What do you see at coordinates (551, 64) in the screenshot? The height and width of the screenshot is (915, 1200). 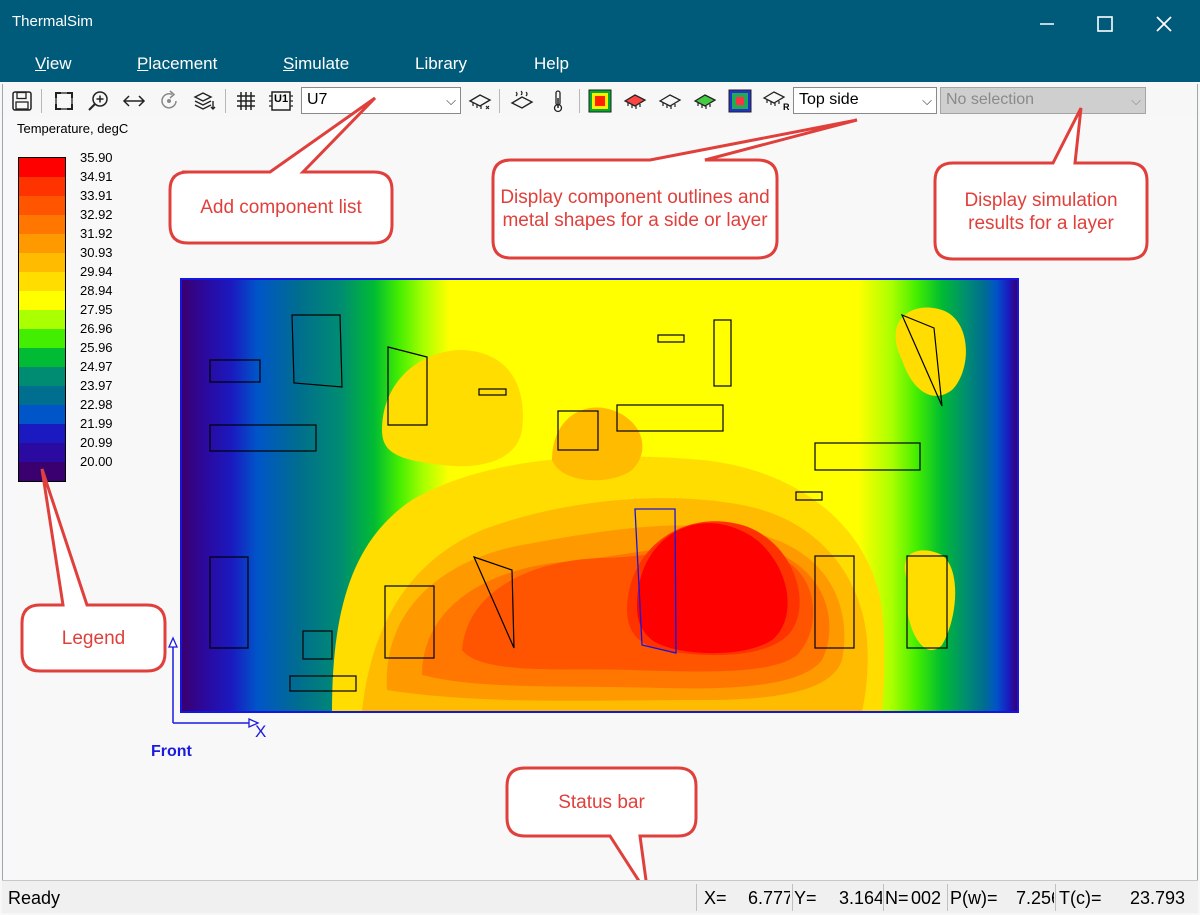 I see `menu-help: Help` at bounding box center [551, 64].